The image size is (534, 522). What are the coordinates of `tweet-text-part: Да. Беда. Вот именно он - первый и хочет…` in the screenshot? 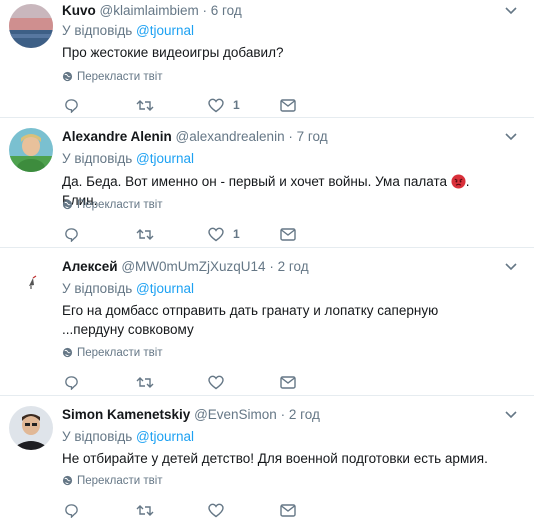 It's located at (255, 181).